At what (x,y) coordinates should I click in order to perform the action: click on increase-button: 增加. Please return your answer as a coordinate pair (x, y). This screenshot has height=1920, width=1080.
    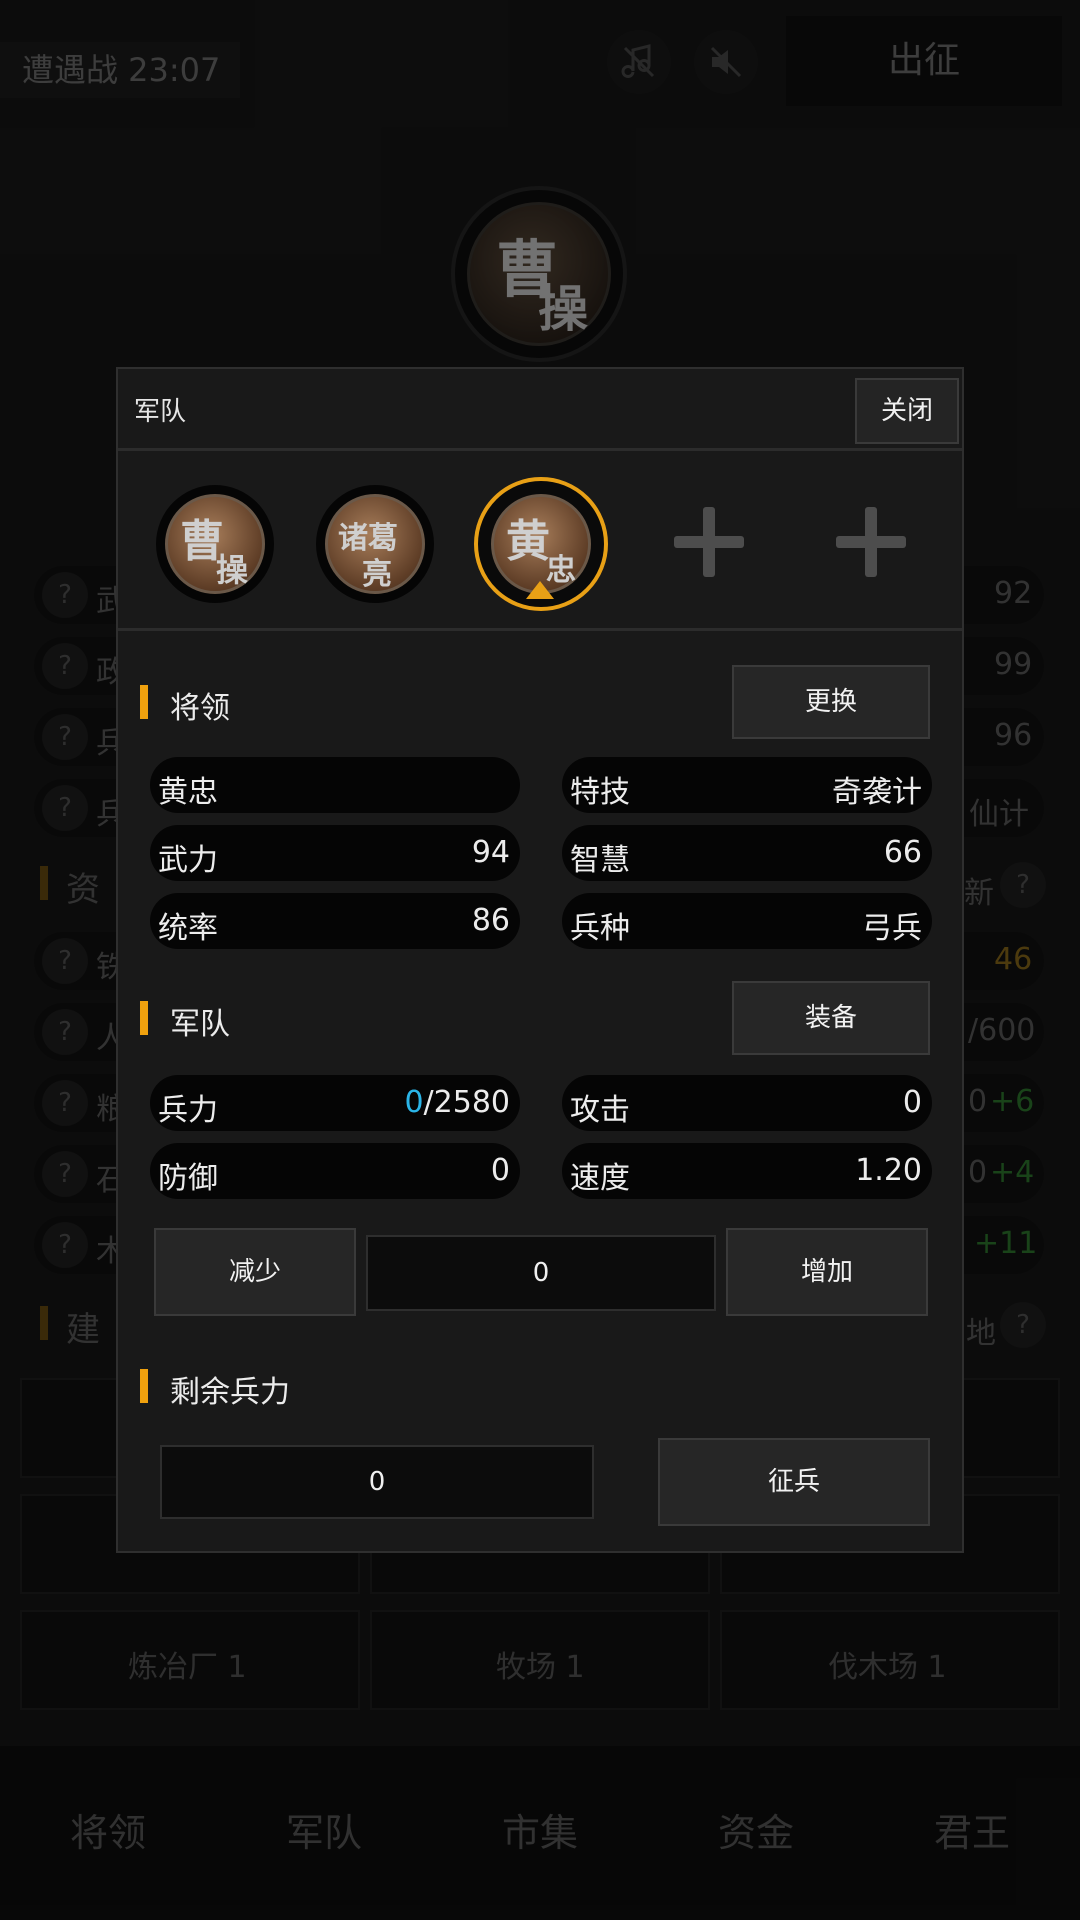
    Looking at the image, I should click on (827, 1272).